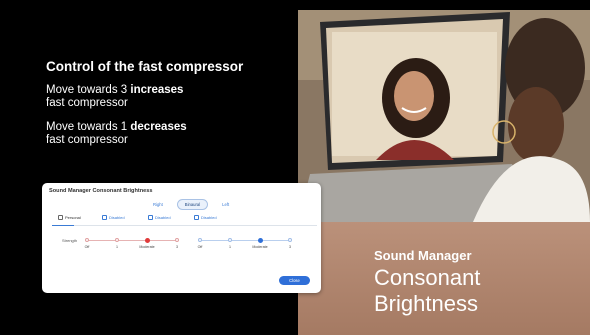 The width and height of the screenshot is (590, 335). I want to click on ear-side-selector: Right Binaural Left, so click(191, 204).